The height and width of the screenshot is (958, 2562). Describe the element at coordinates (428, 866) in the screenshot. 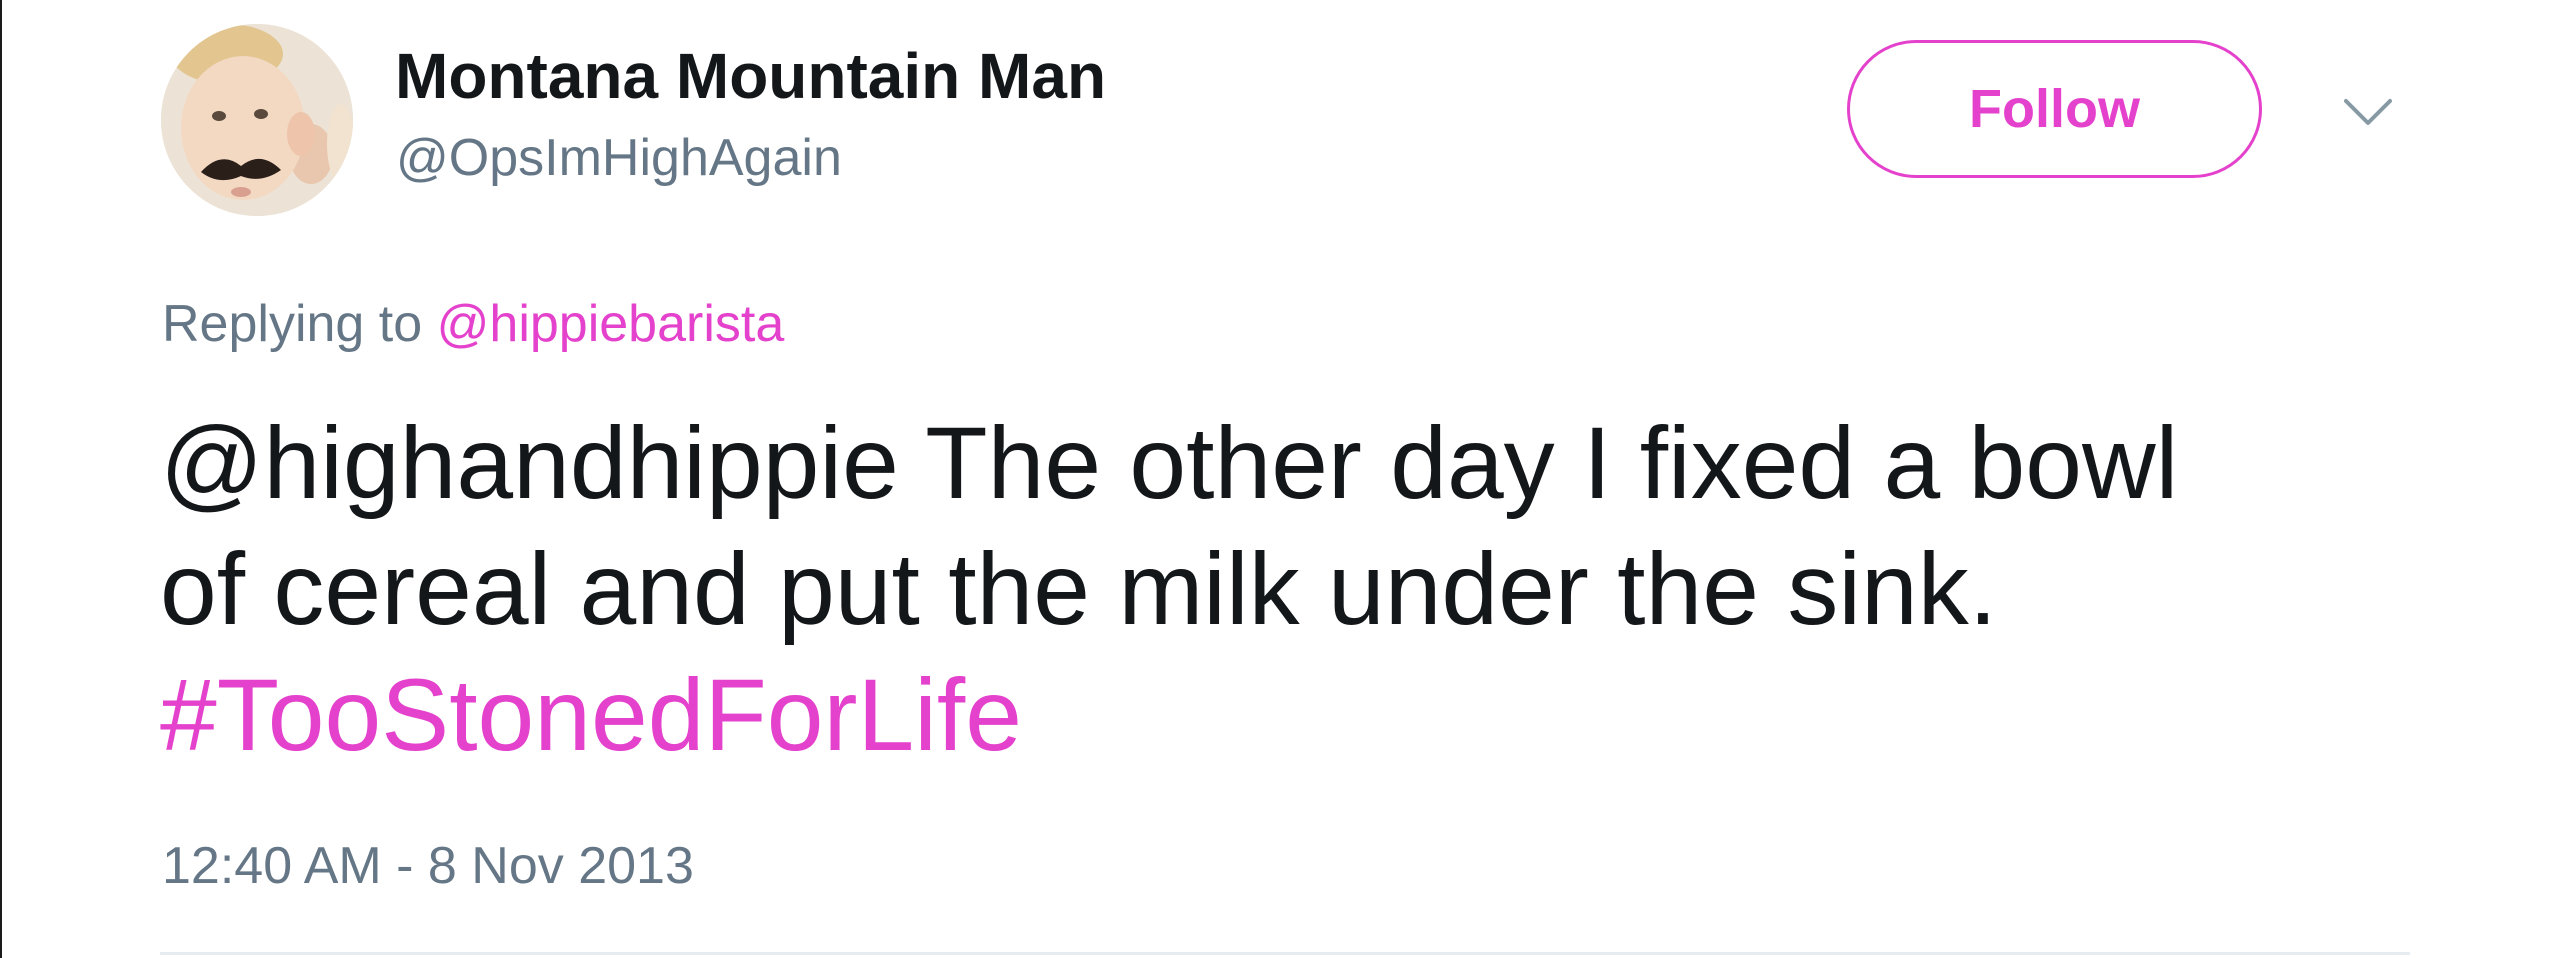

I see `tweet-timestamp: 12:40 AM - 8 Nov 2013` at that location.